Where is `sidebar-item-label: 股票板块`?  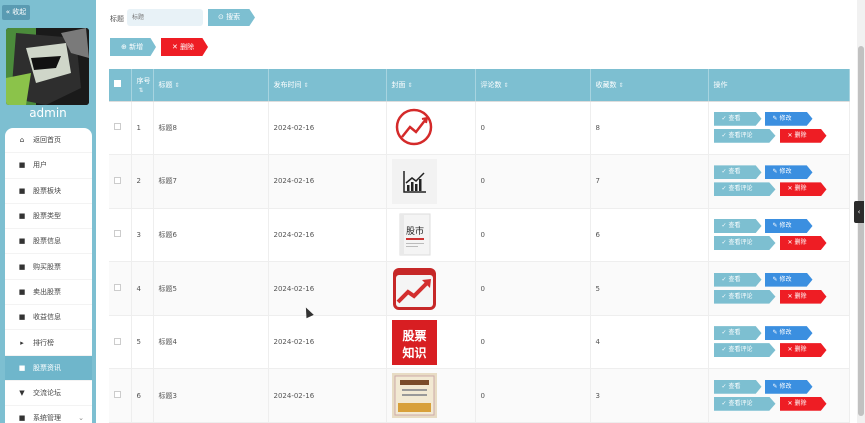 sidebar-item-label: 股票板块 is located at coordinates (47, 190).